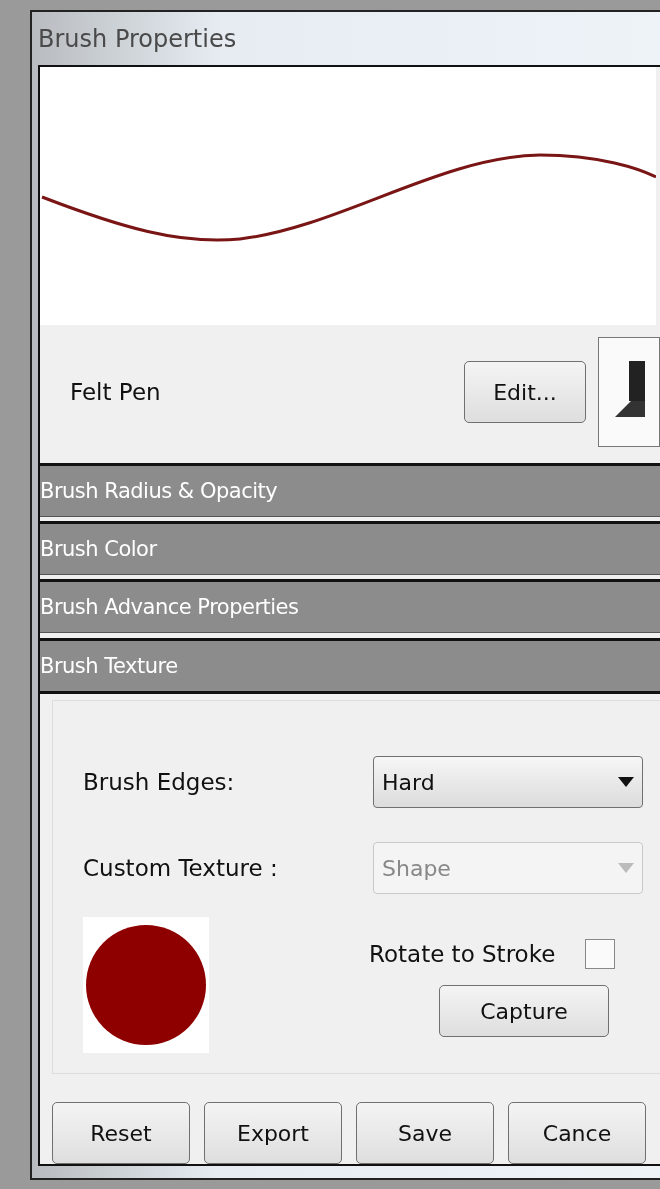  Describe the element at coordinates (462, 954) in the screenshot. I see `checkbox-label: Rotate to Stroke` at that location.